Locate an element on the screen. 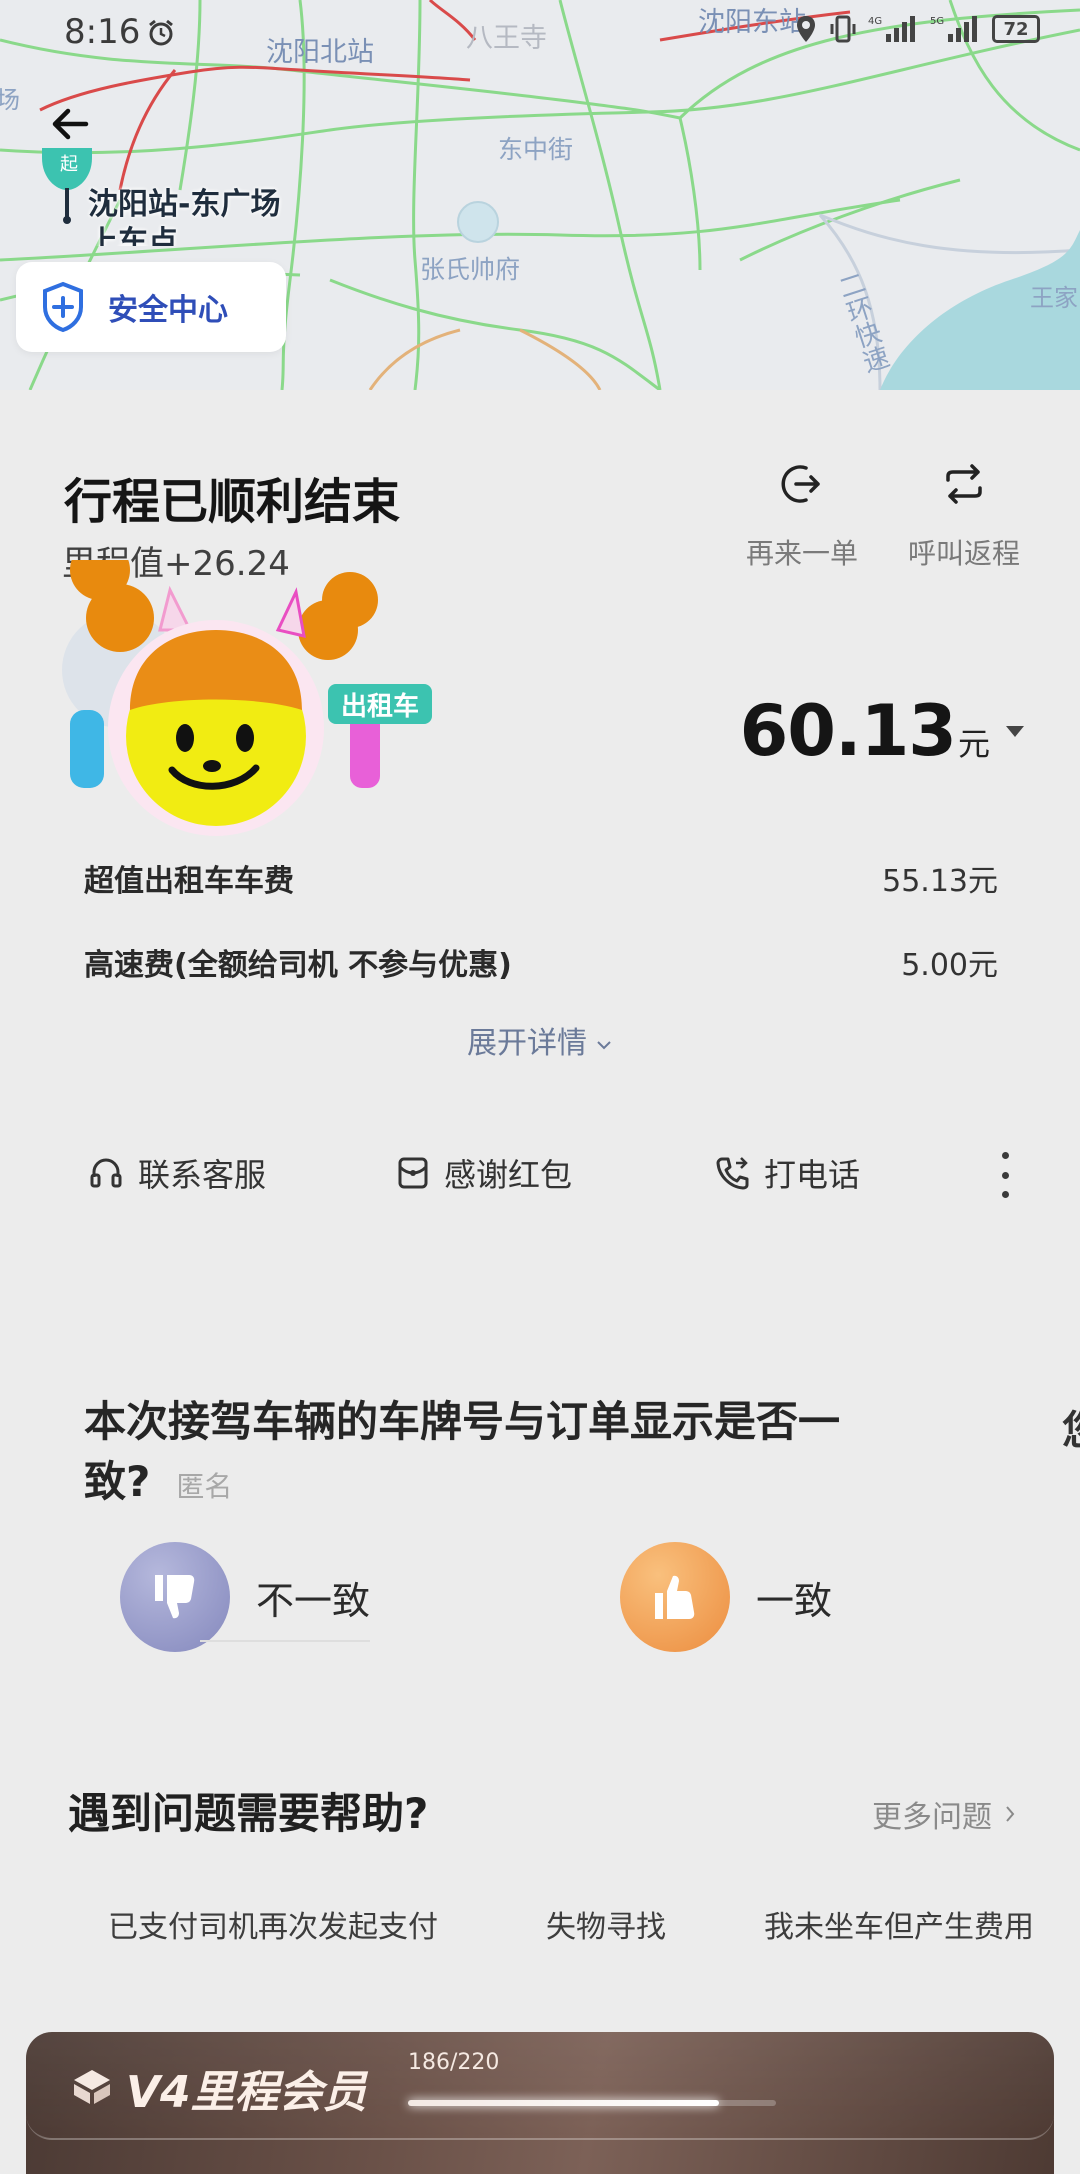 The image size is (1080, 2174). safety-center-button: 安全中心 is located at coordinates (151, 307).